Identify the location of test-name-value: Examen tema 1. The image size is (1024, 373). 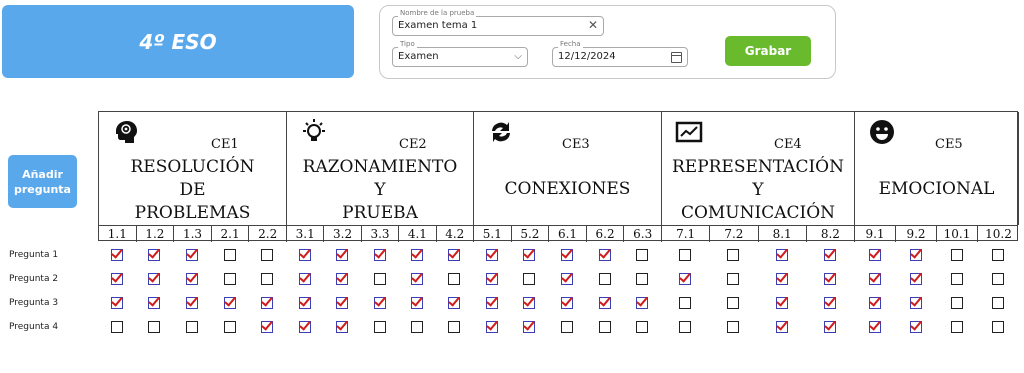
(437, 25).